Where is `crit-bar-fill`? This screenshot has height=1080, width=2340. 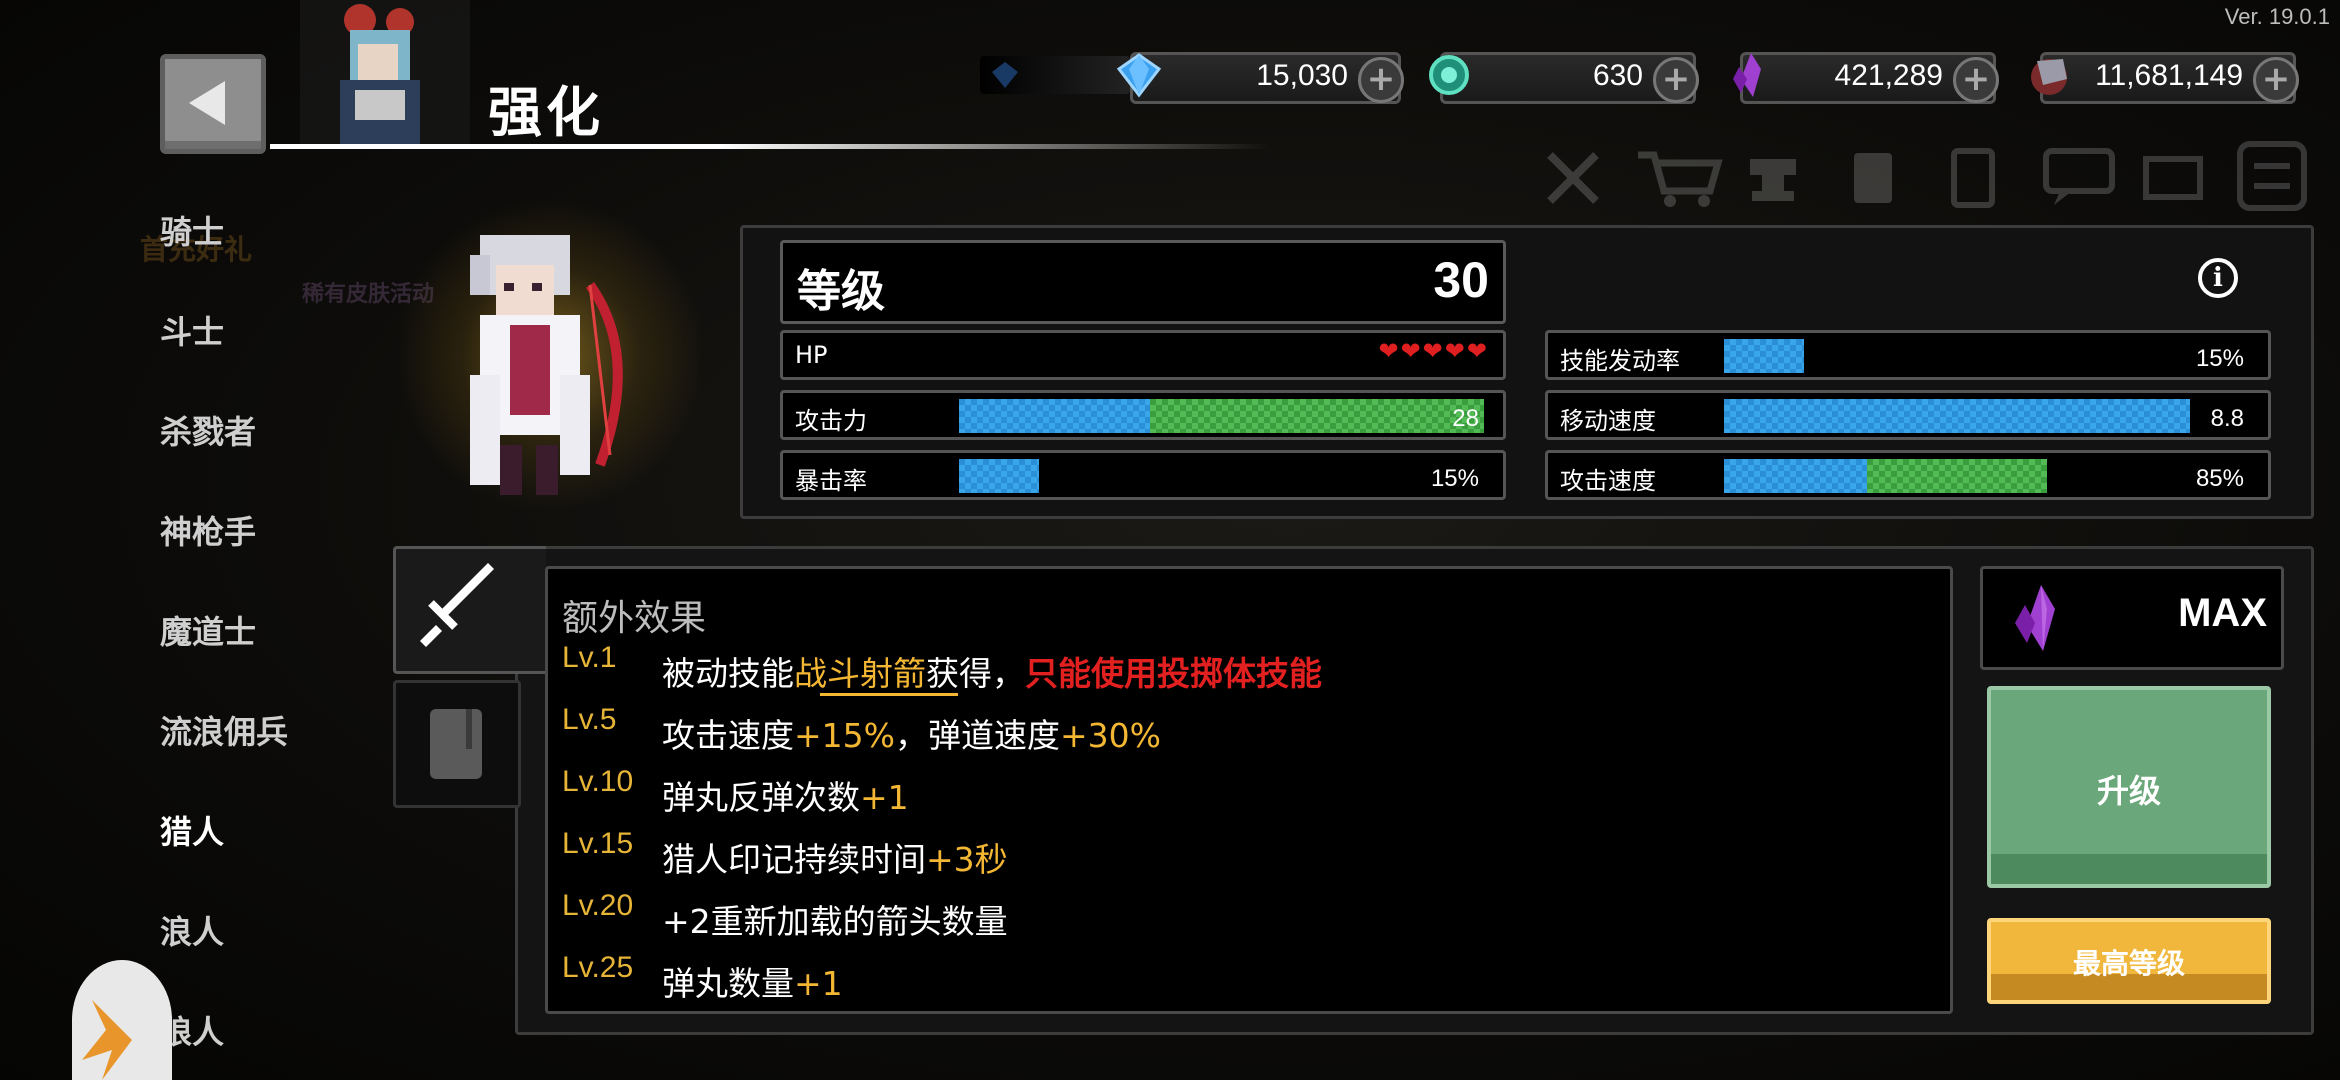
crit-bar-fill is located at coordinates (999, 476).